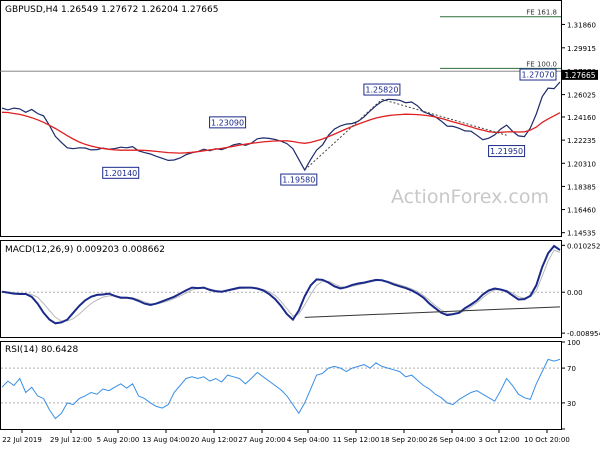 The height and width of the screenshot is (450, 600). I want to click on price-tick-label: 1.31860, so click(581, 25).